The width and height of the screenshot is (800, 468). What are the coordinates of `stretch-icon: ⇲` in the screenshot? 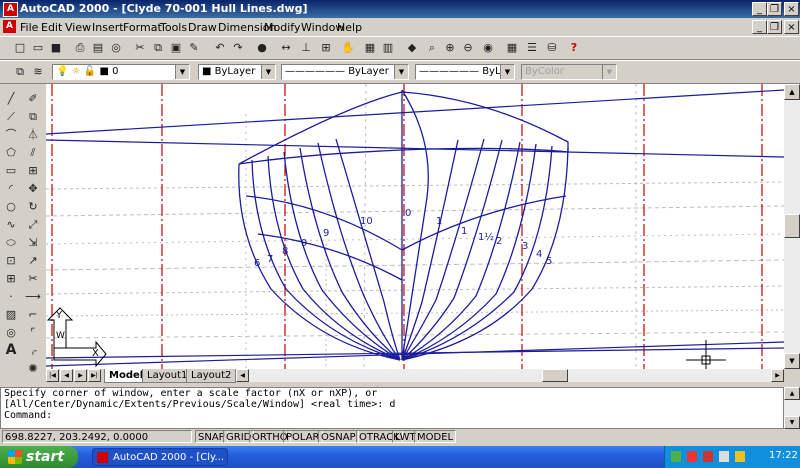 It's located at (33, 242).